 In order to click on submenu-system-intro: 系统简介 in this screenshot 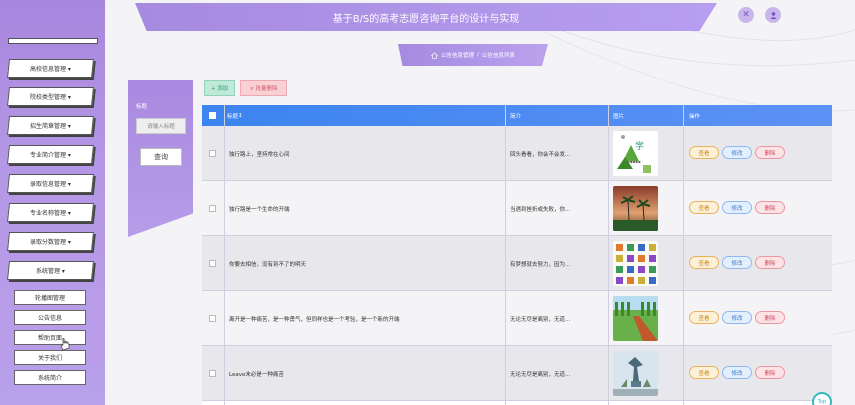, I will do `click(50, 377)`.